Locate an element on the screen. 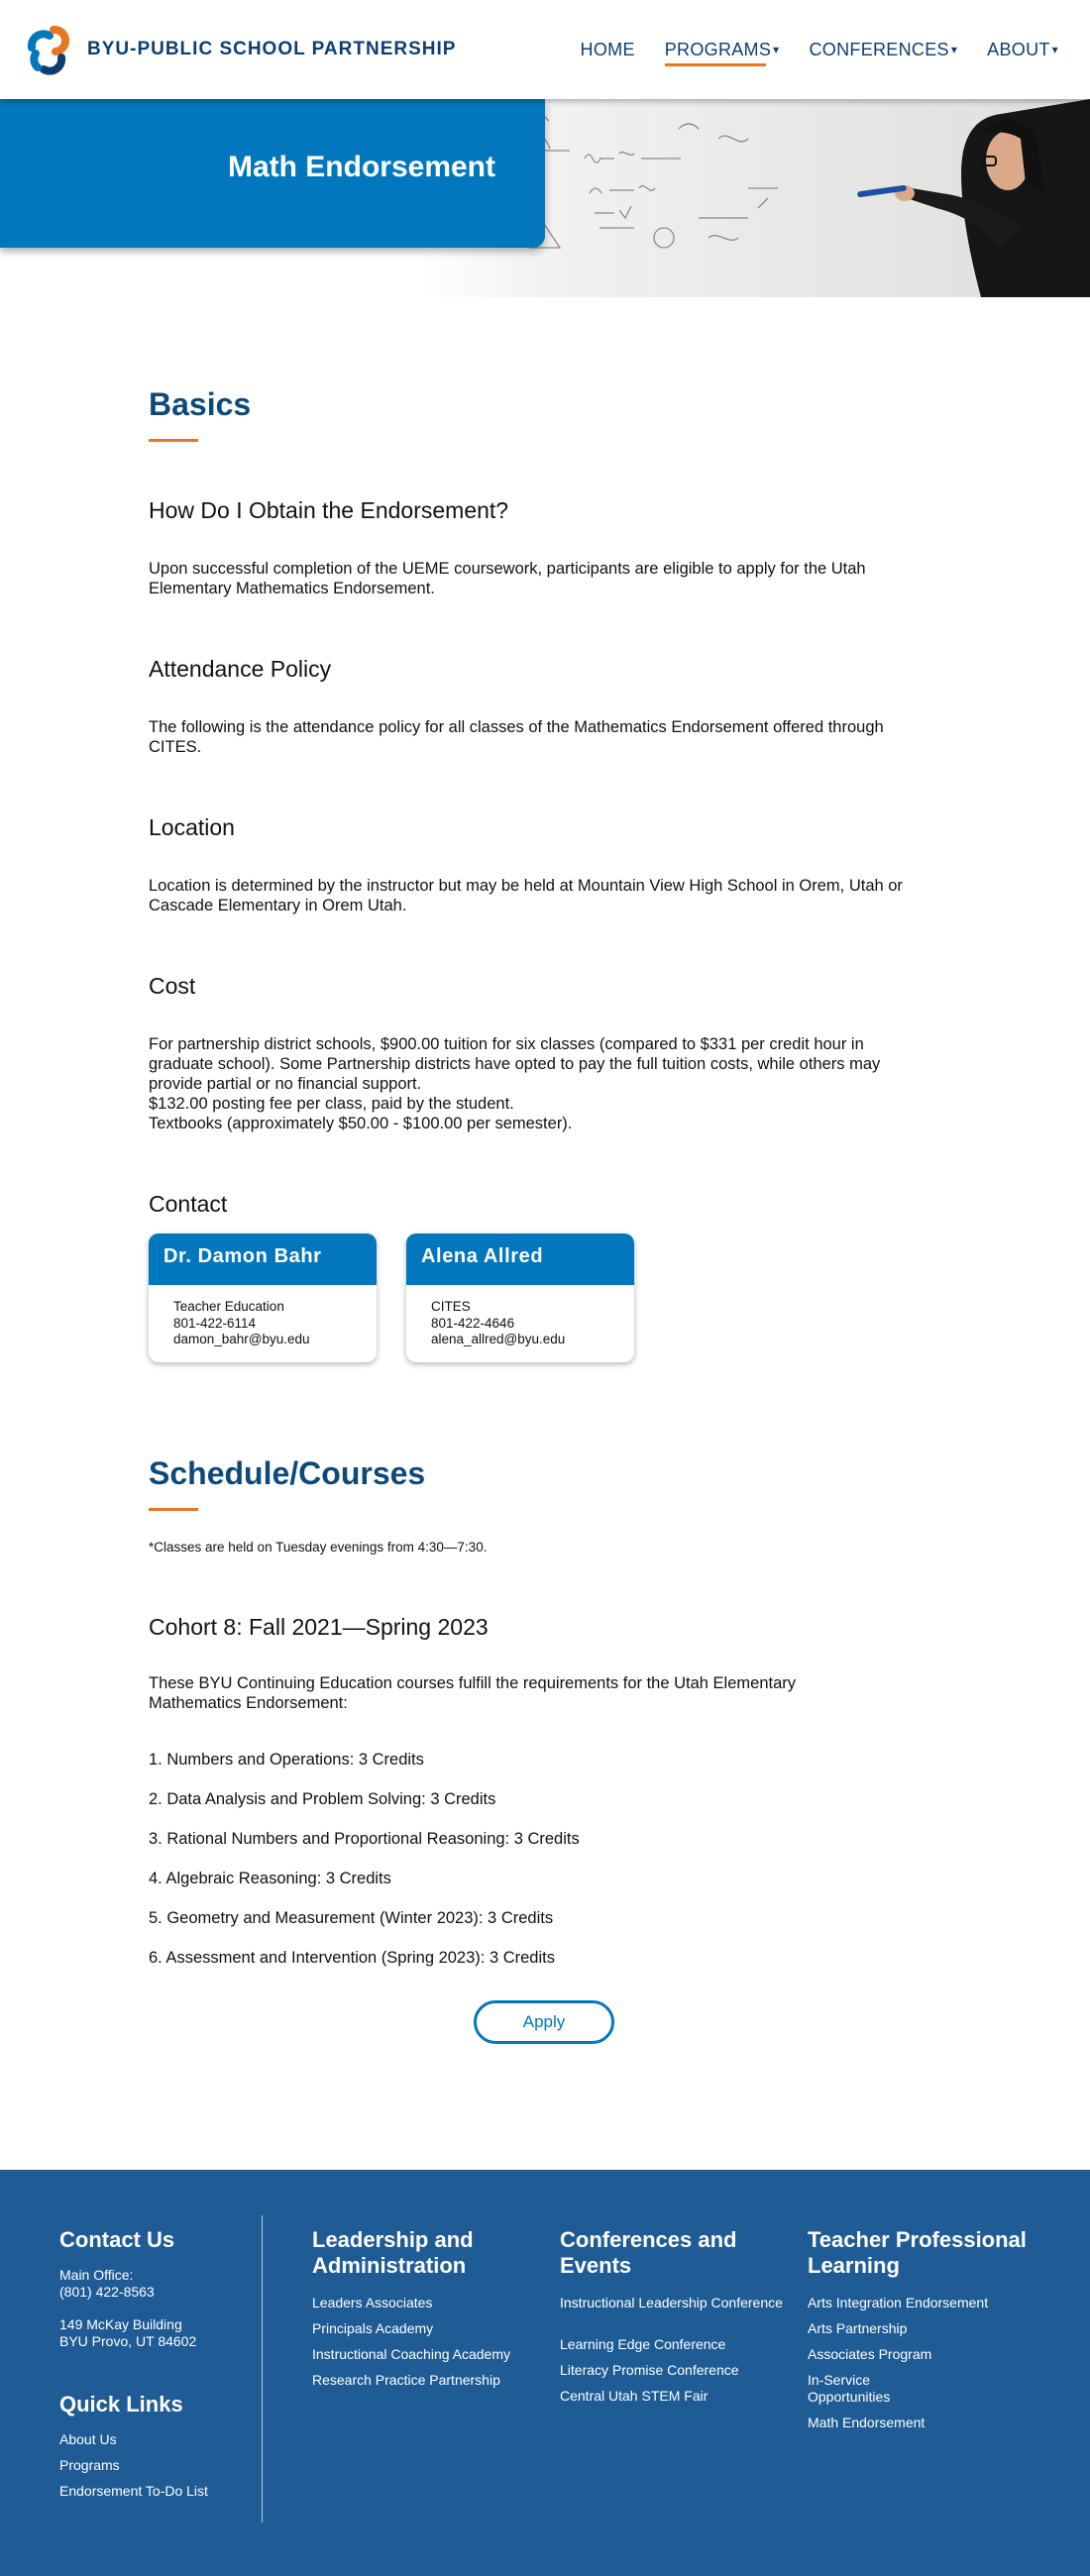  obtain-heading: How Do I Obtain the Endorsement? is located at coordinates (329, 510).